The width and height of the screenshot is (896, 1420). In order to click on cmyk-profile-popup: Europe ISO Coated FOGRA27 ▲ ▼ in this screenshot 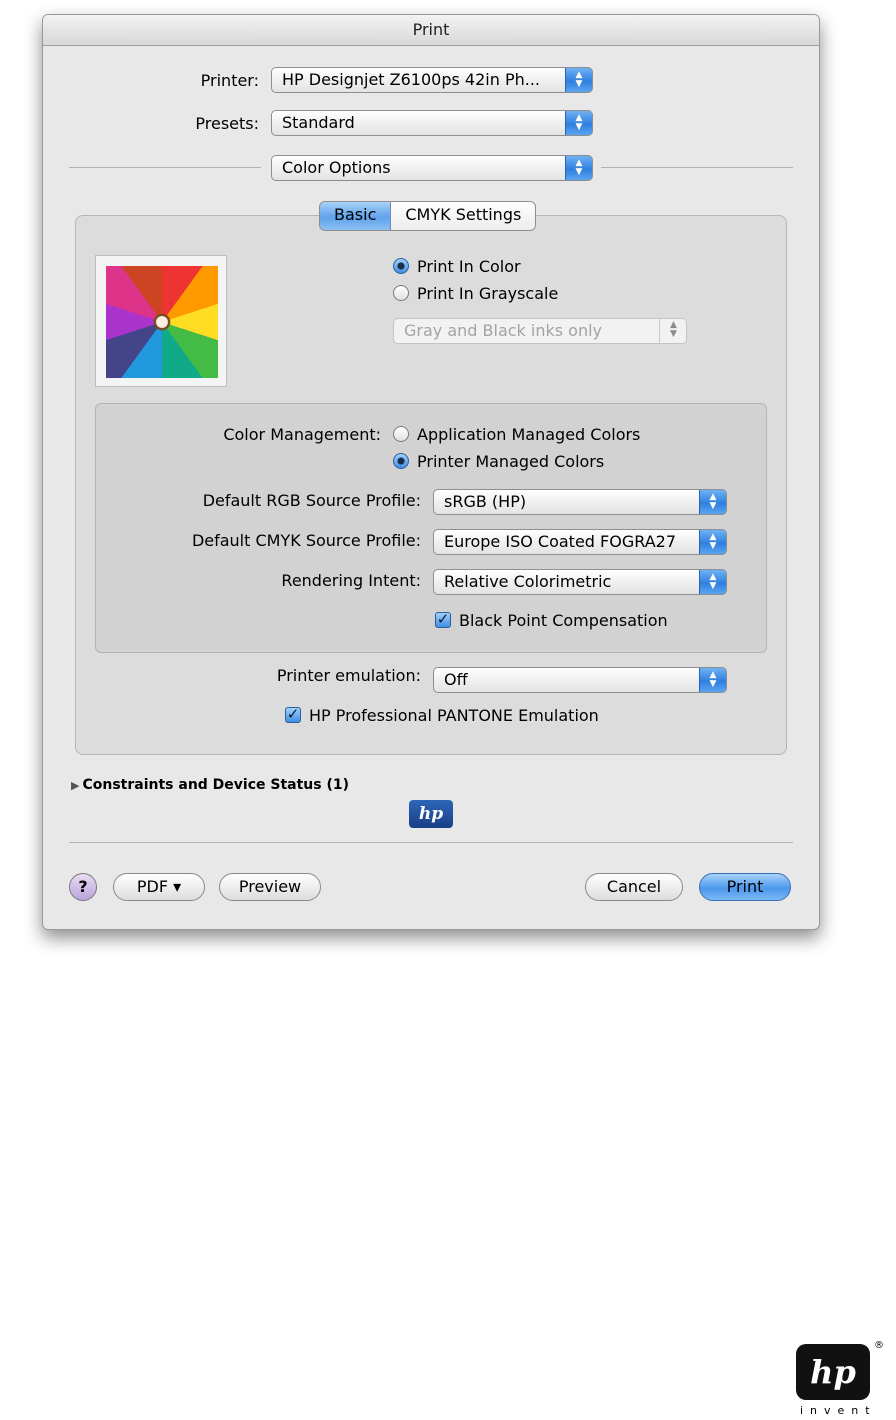, I will do `click(580, 542)`.